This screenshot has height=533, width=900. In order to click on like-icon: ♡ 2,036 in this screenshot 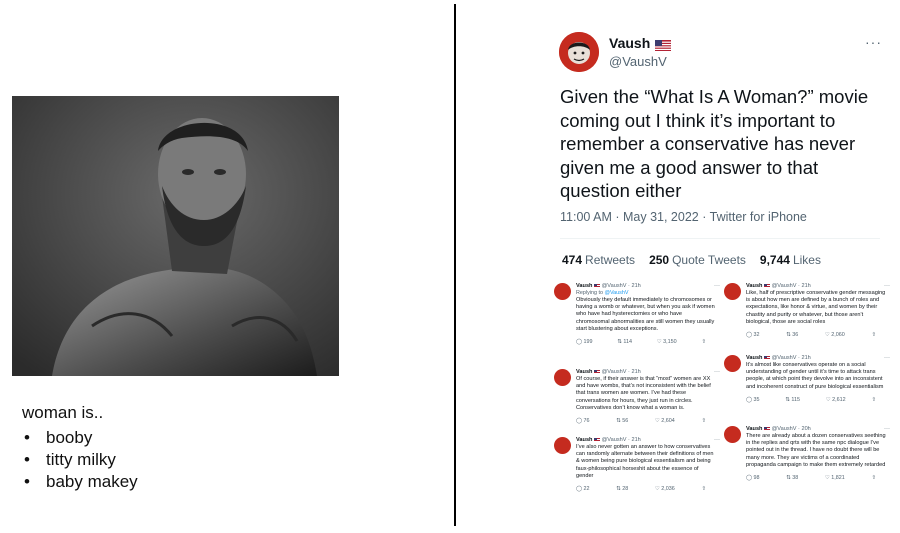, I will do `click(665, 489)`.